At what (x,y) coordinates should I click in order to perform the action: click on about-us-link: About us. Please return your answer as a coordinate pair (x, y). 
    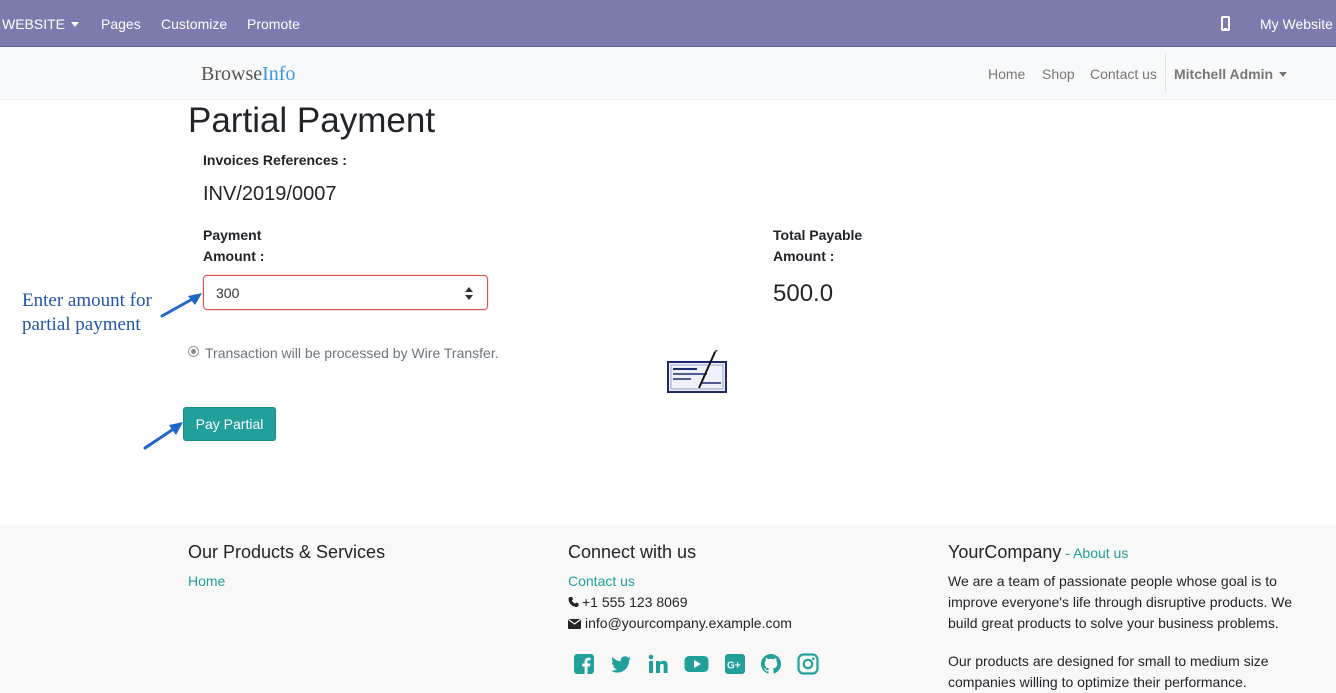
    Looking at the image, I should click on (1100, 553).